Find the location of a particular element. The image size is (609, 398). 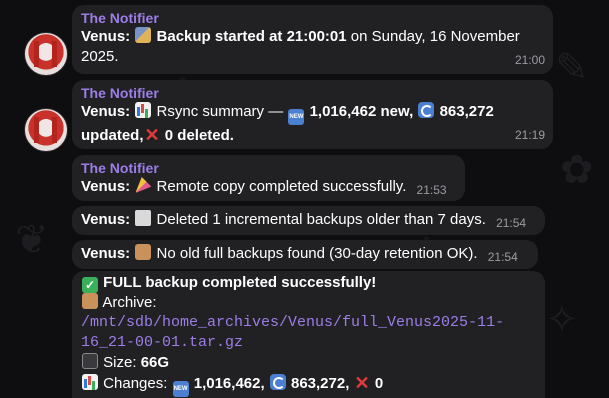

new-count: 1,016,462 new, is located at coordinates (361, 111).